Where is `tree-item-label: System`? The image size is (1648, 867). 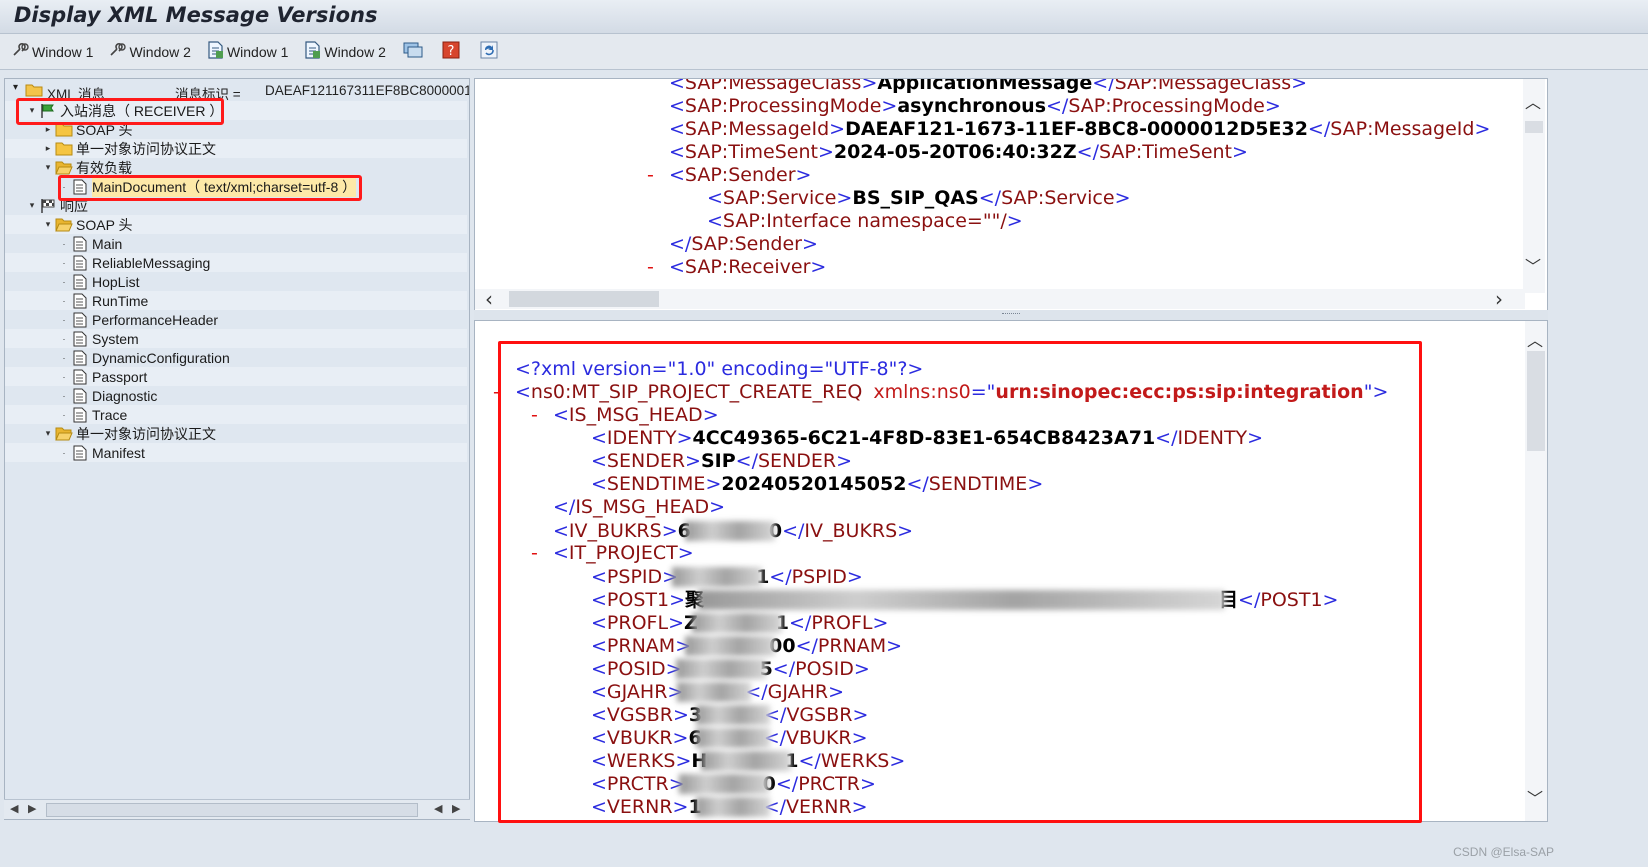
tree-item-label: System is located at coordinates (115, 338).